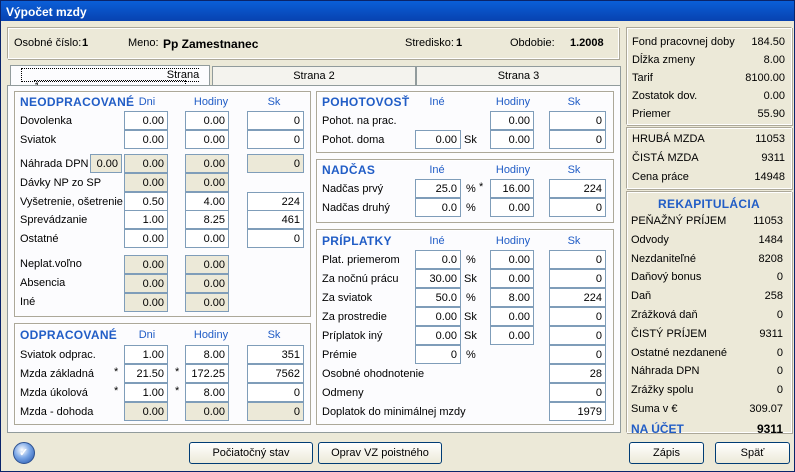 This screenshot has height=472, width=795. Describe the element at coordinates (146, 373) in the screenshot. I see `mzda-zakladna-dni: 21.50` at that location.